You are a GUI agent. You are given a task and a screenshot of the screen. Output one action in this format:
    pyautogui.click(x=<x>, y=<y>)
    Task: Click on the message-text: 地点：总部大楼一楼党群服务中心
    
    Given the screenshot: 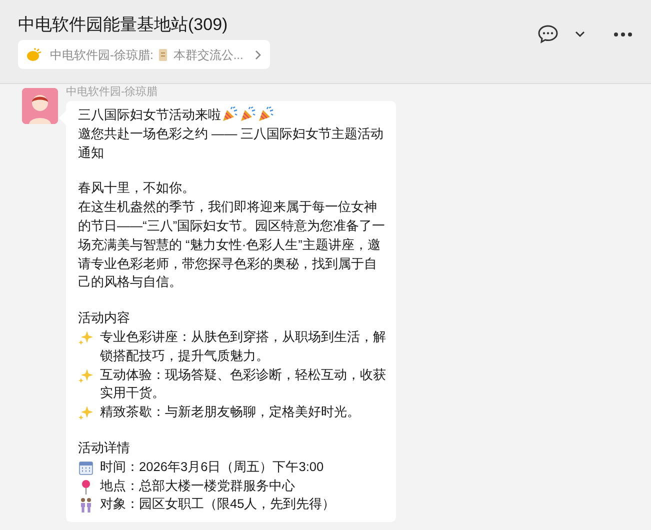 What is the action you would take?
    pyautogui.click(x=197, y=485)
    